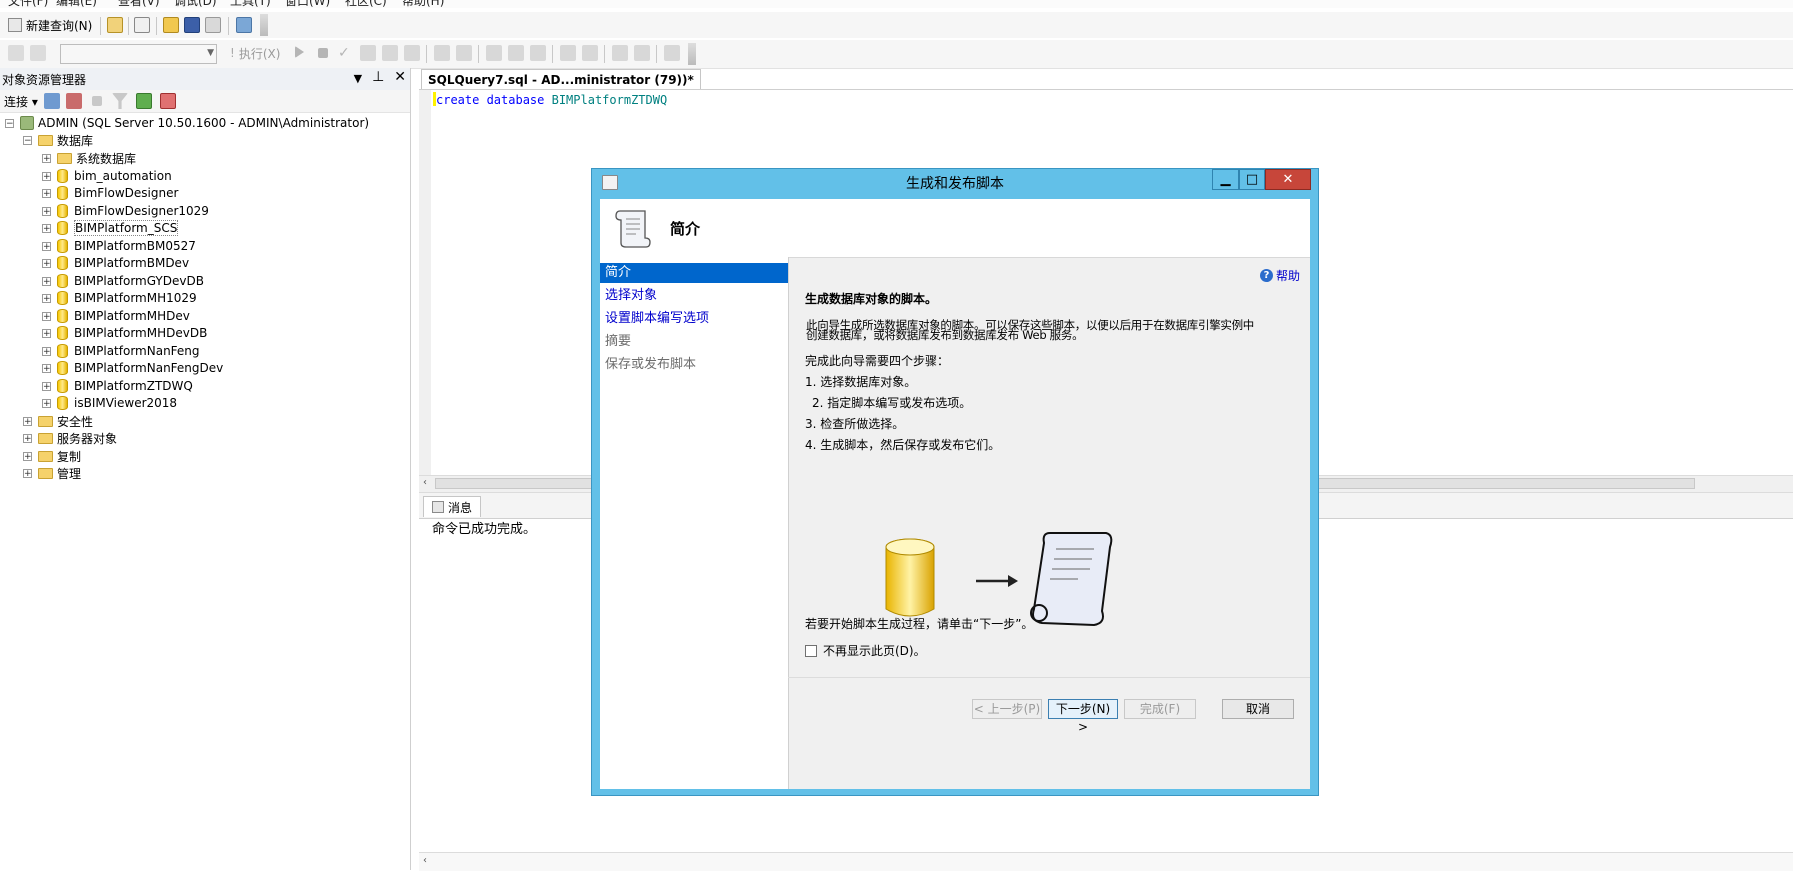 This screenshot has width=1793, height=871. What do you see at coordinates (358, 79) in the screenshot?
I see `panel-dropdown-icon: ▼` at bounding box center [358, 79].